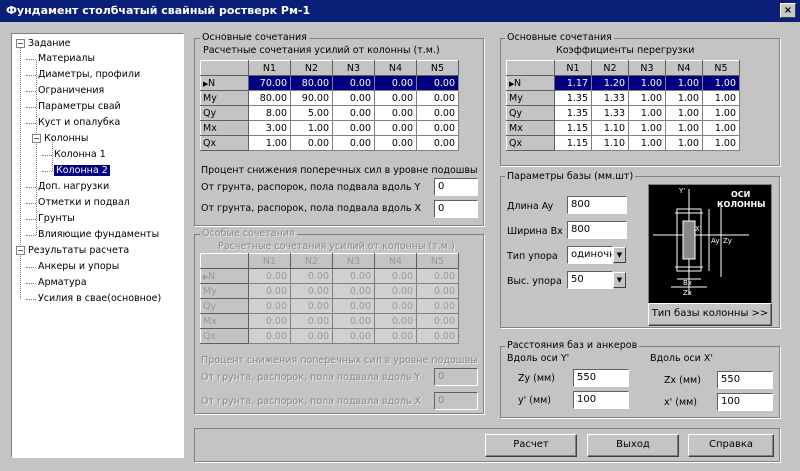 This screenshot has width=800, height=471. Describe the element at coordinates (79, 122) in the screenshot. I see `tree-item: Куст и опалубка` at that location.